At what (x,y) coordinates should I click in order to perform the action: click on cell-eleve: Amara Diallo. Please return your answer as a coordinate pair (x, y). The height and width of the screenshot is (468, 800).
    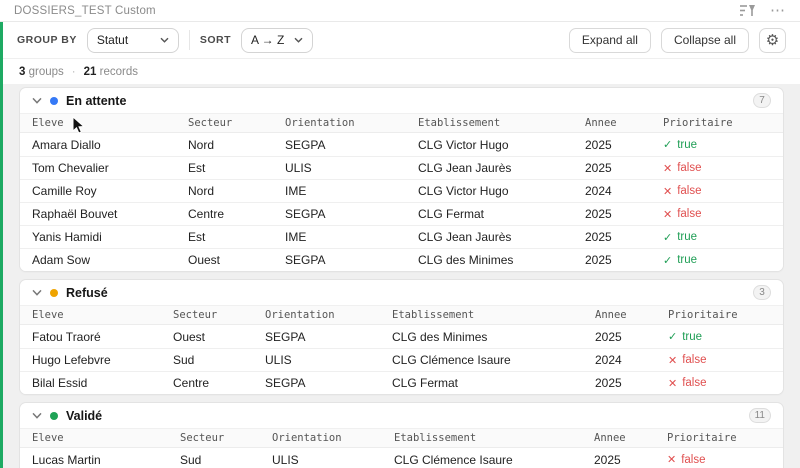
    Looking at the image, I should click on (66, 144).